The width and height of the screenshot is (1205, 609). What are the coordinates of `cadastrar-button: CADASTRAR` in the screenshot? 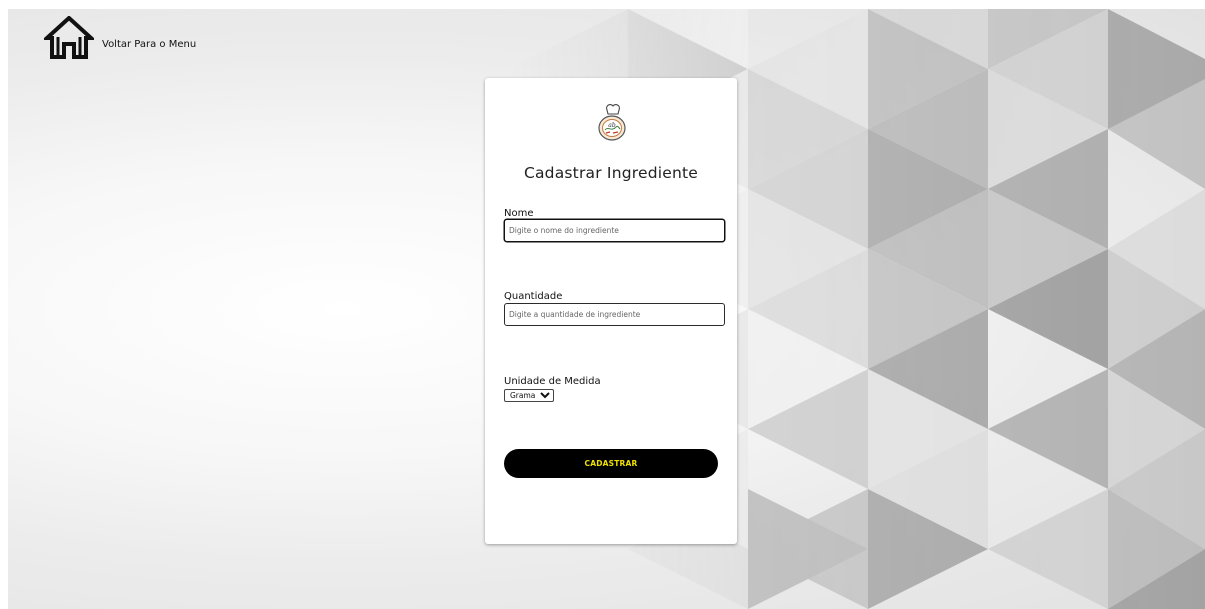 It's located at (611, 463).